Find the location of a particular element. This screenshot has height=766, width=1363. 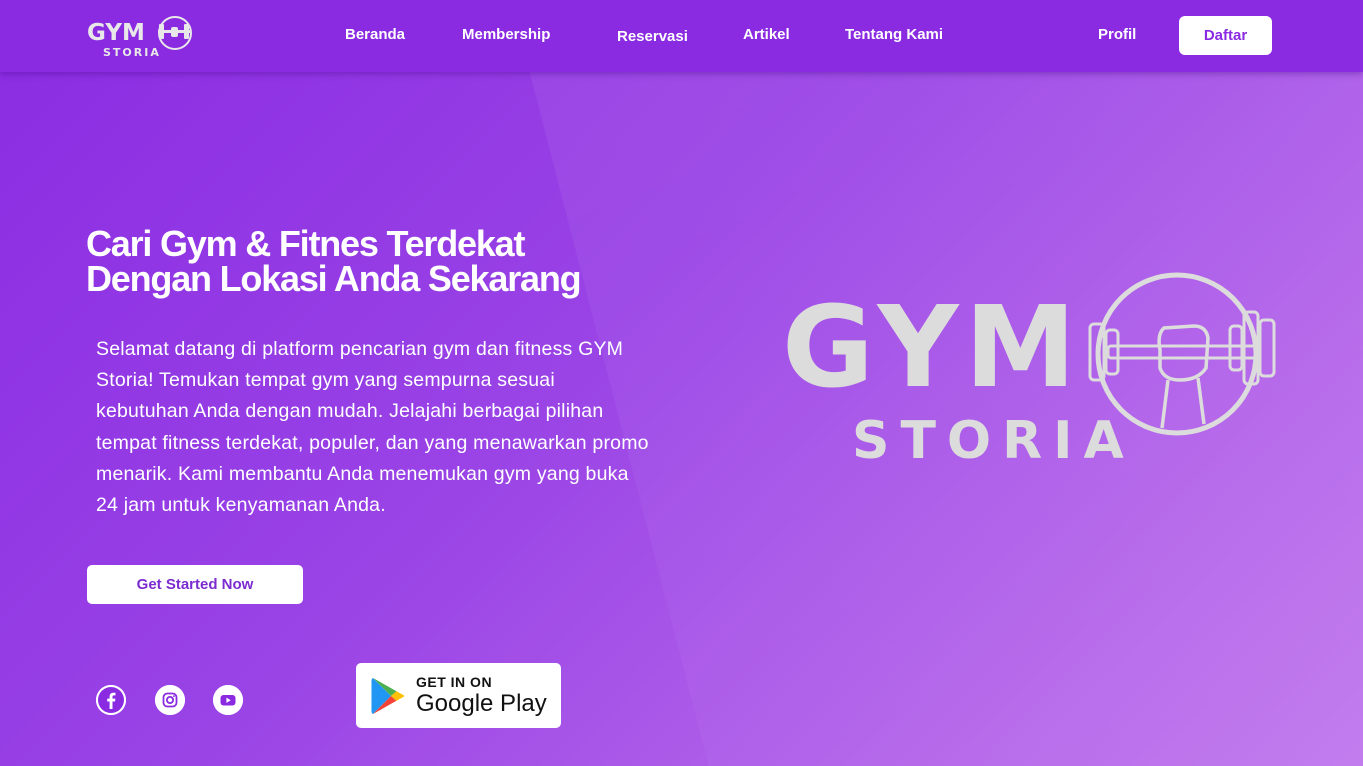

hero-logo-storia-text: STORIA is located at coordinates (993, 439).